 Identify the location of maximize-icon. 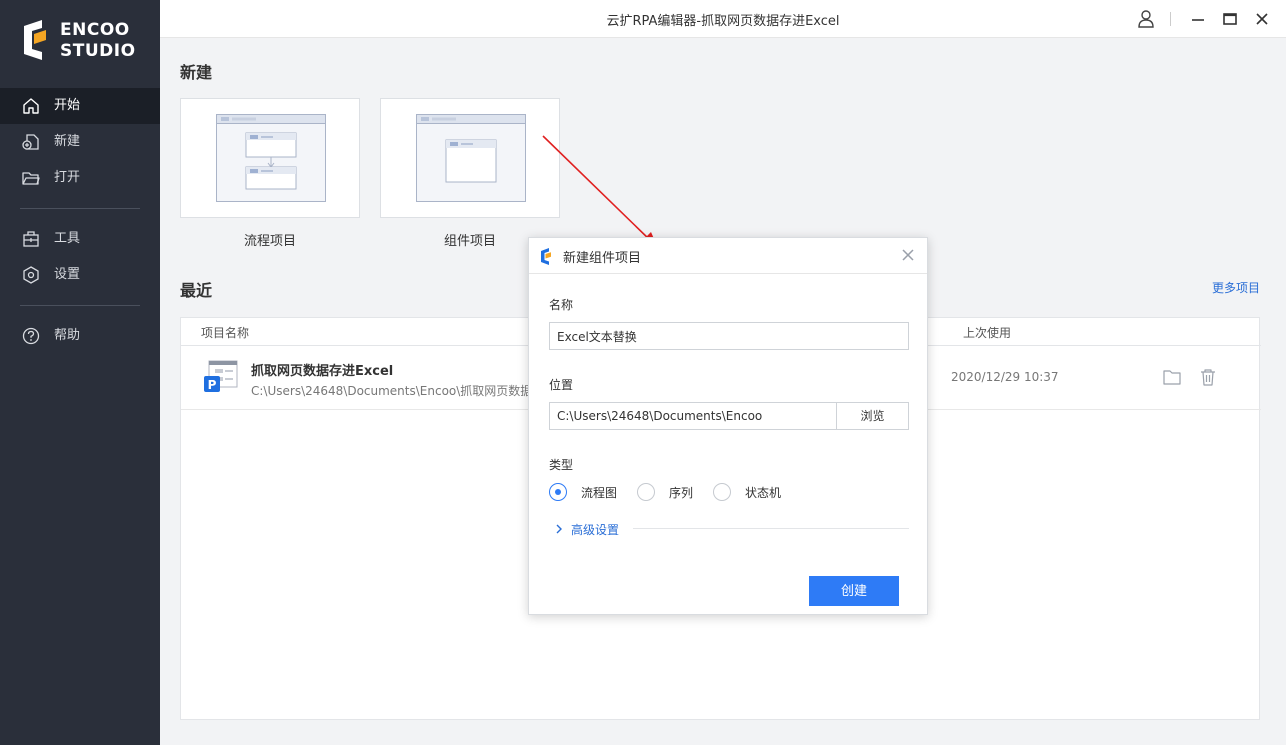
(1230, 19).